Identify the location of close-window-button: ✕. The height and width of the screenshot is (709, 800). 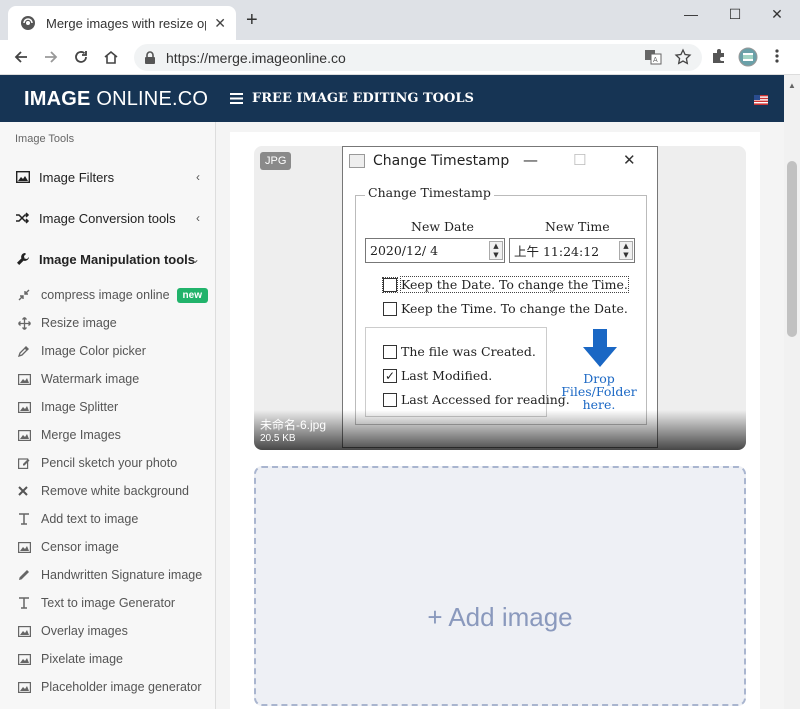
(777, 14).